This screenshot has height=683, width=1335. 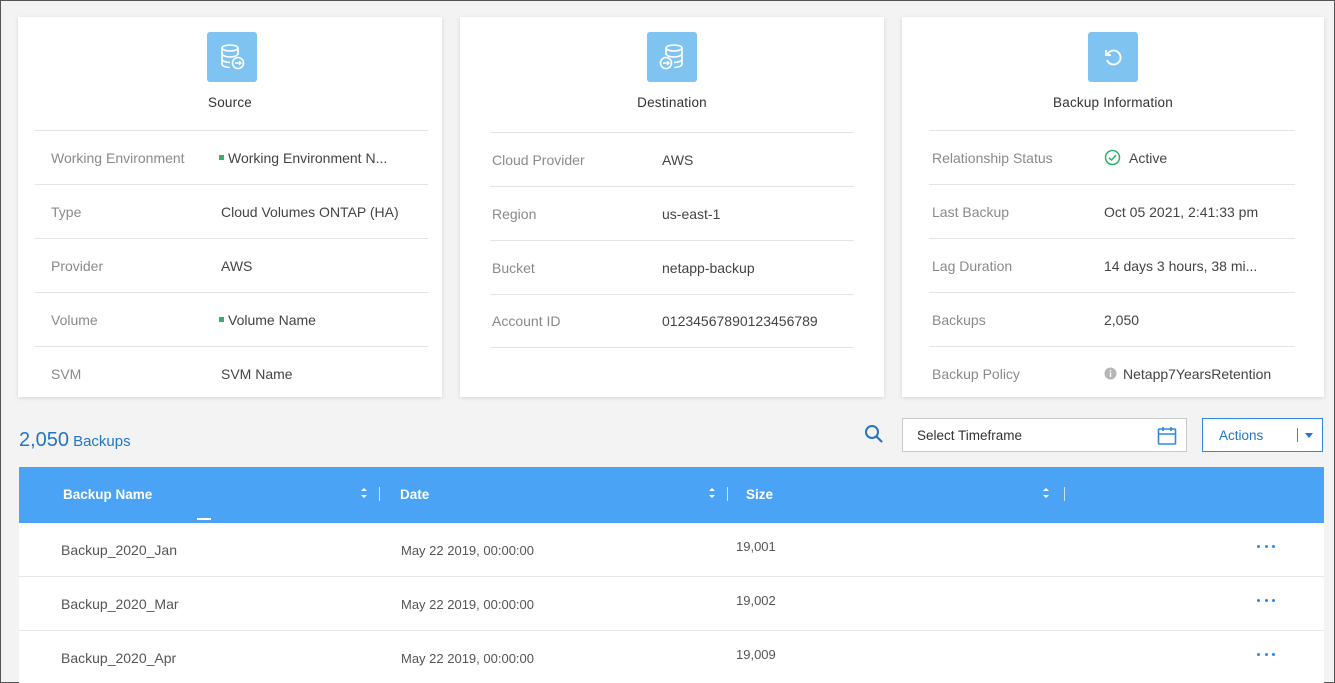 I want to click on backup-info-title: Backup Information, so click(x=1113, y=102).